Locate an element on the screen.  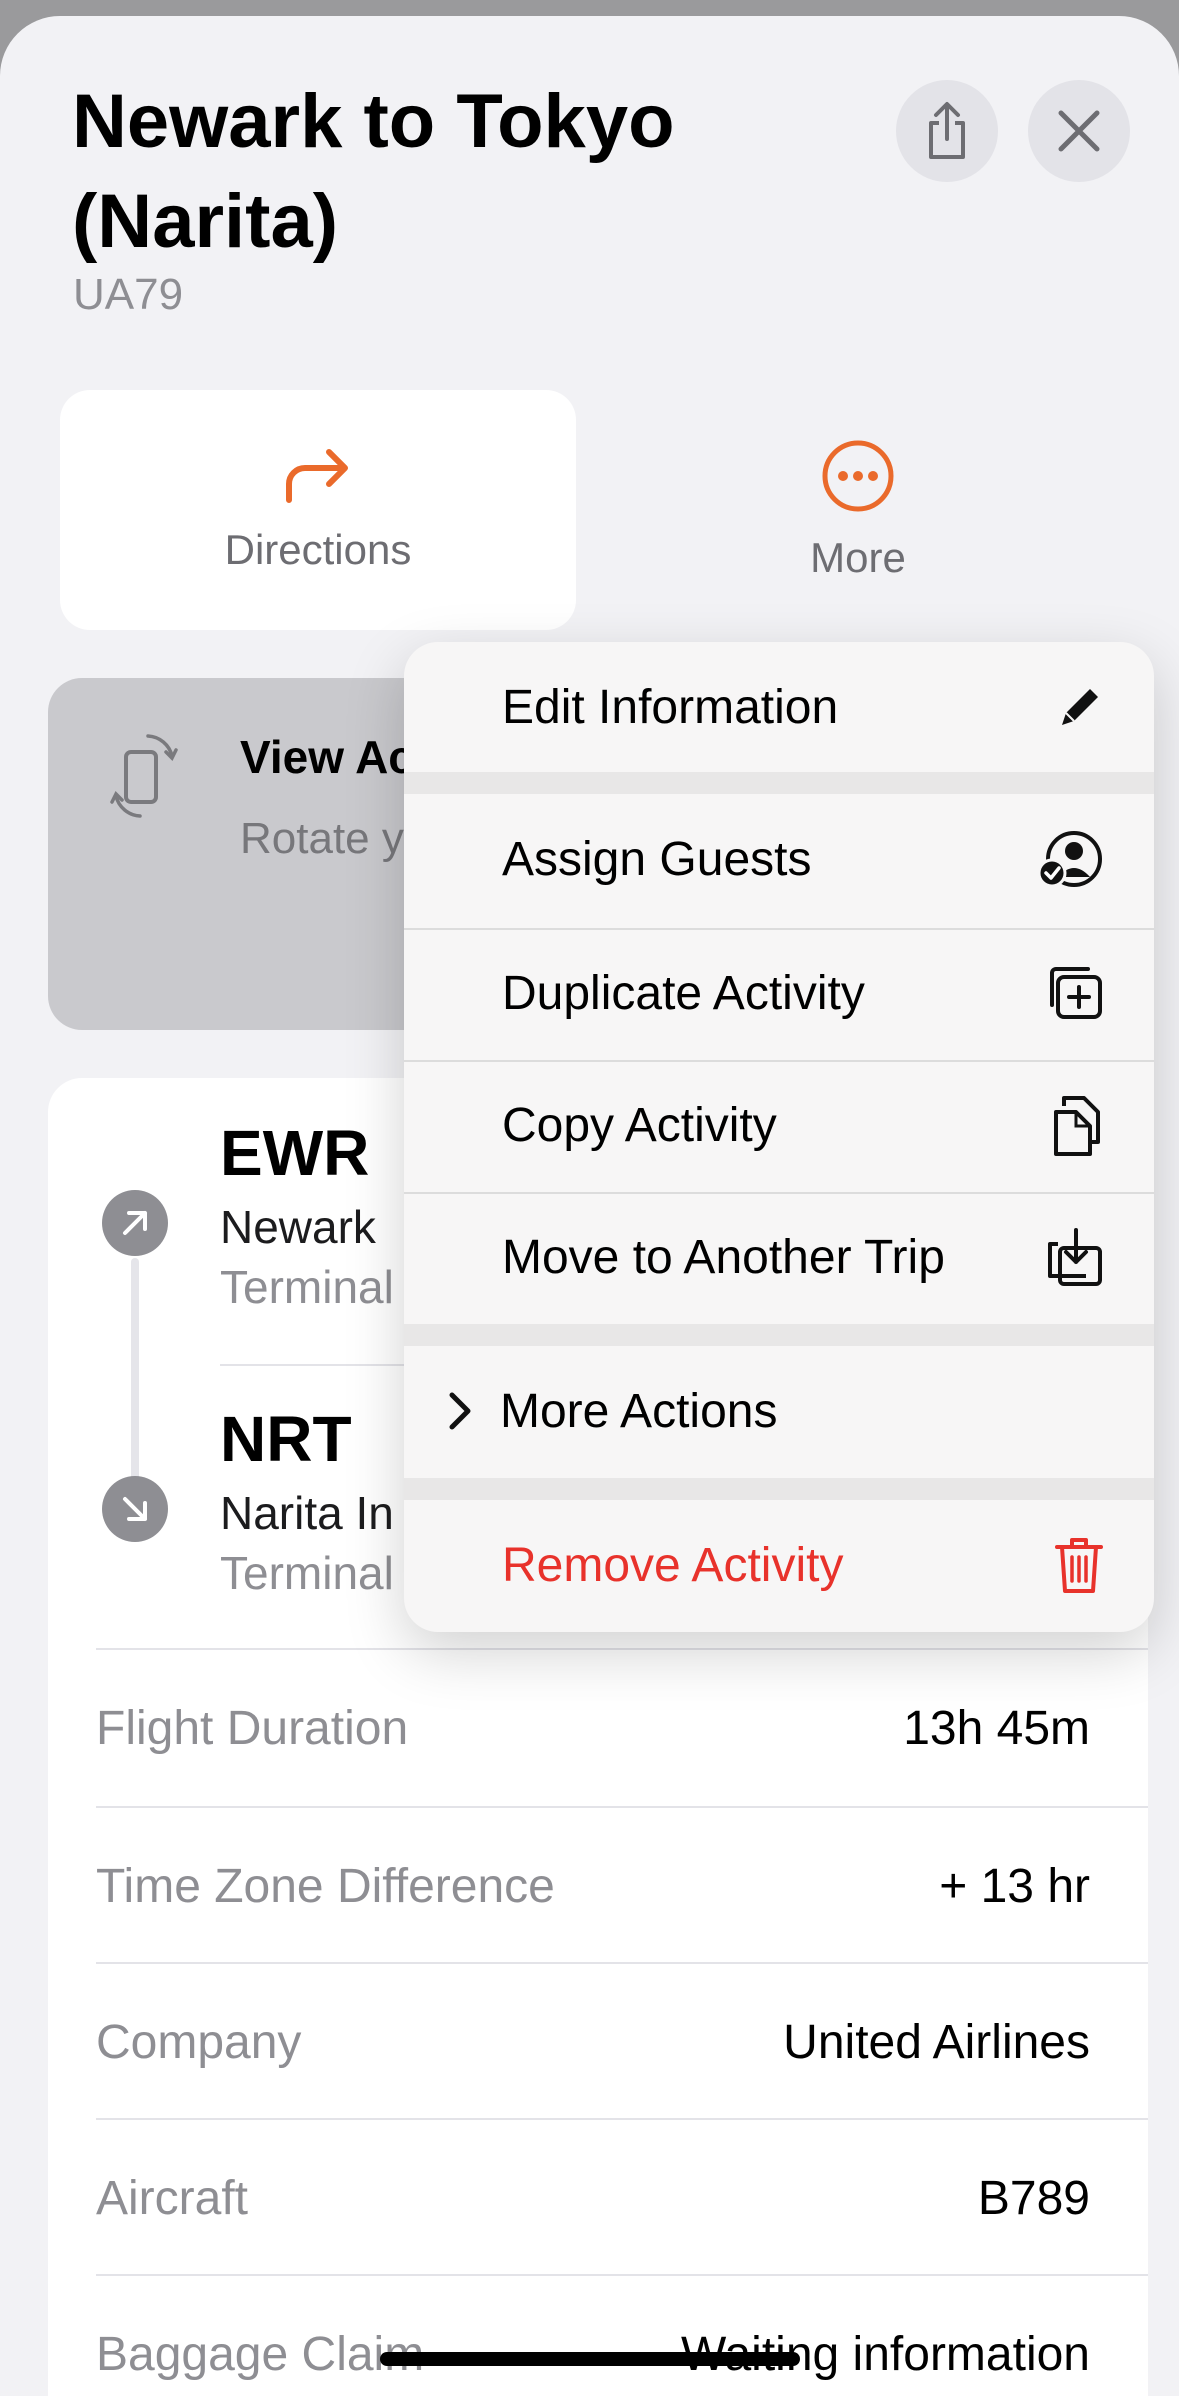
arrival-terminal: Terminal is located at coordinates (307, 1573).